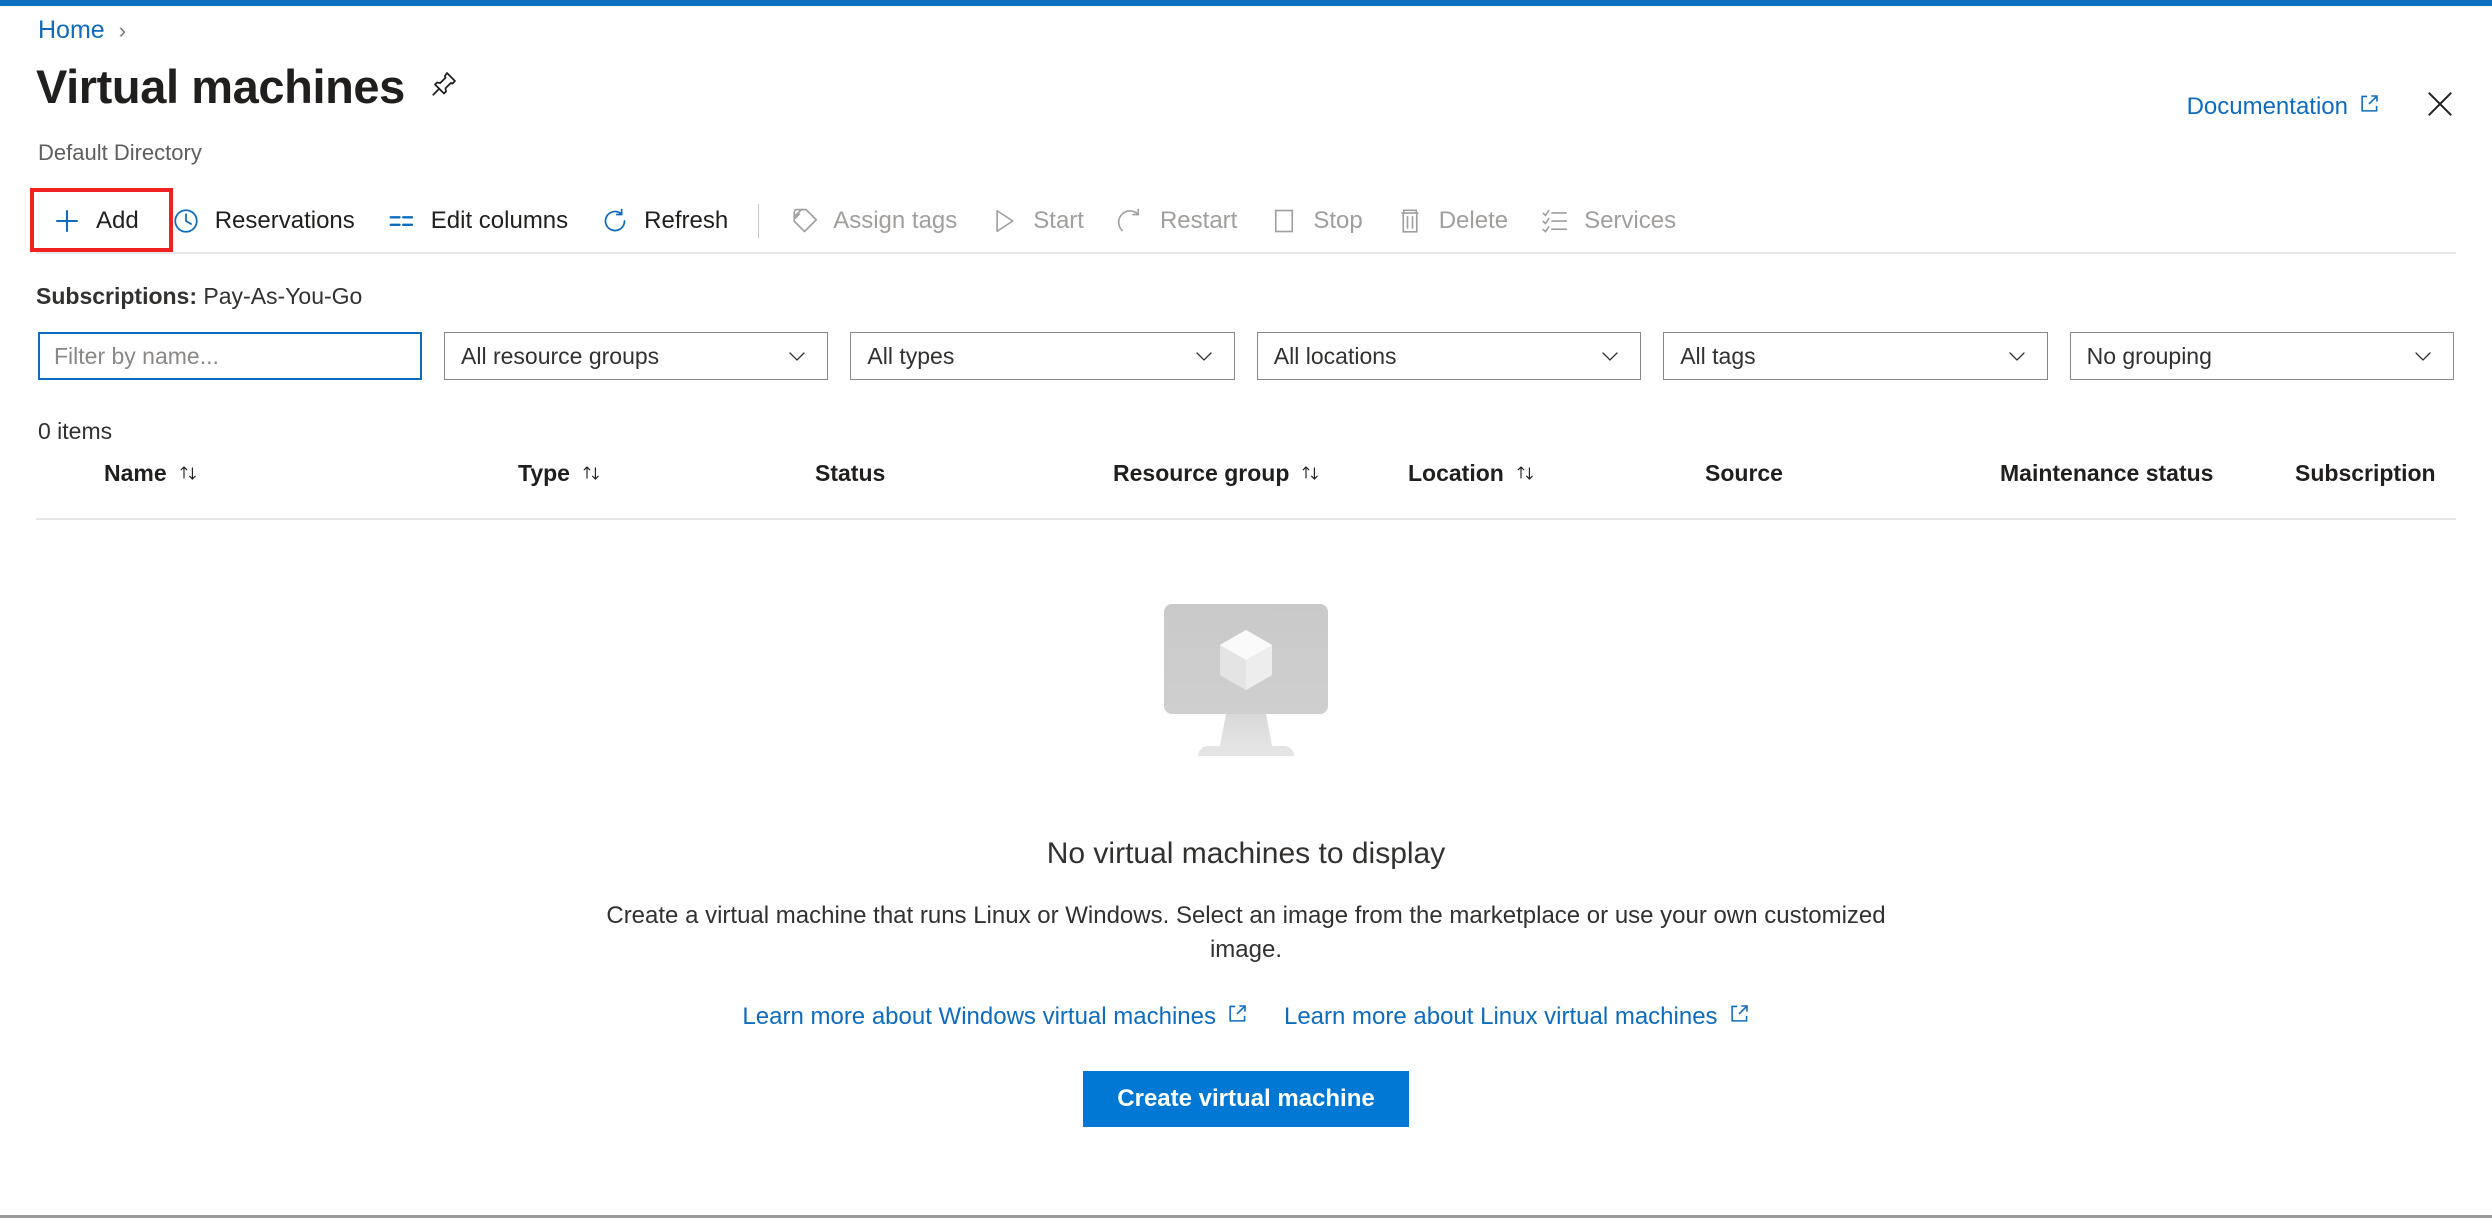  Describe the element at coordinates (1456, 473) in the screenshot. I see `column-header-location-label: Location` at that location.